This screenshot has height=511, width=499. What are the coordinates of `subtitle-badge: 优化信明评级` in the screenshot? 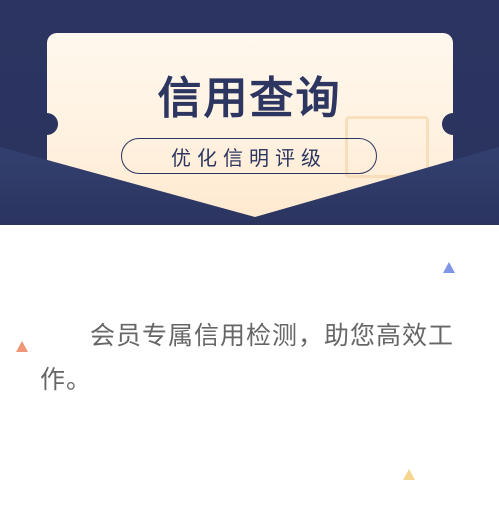 It's located at (249, 156).